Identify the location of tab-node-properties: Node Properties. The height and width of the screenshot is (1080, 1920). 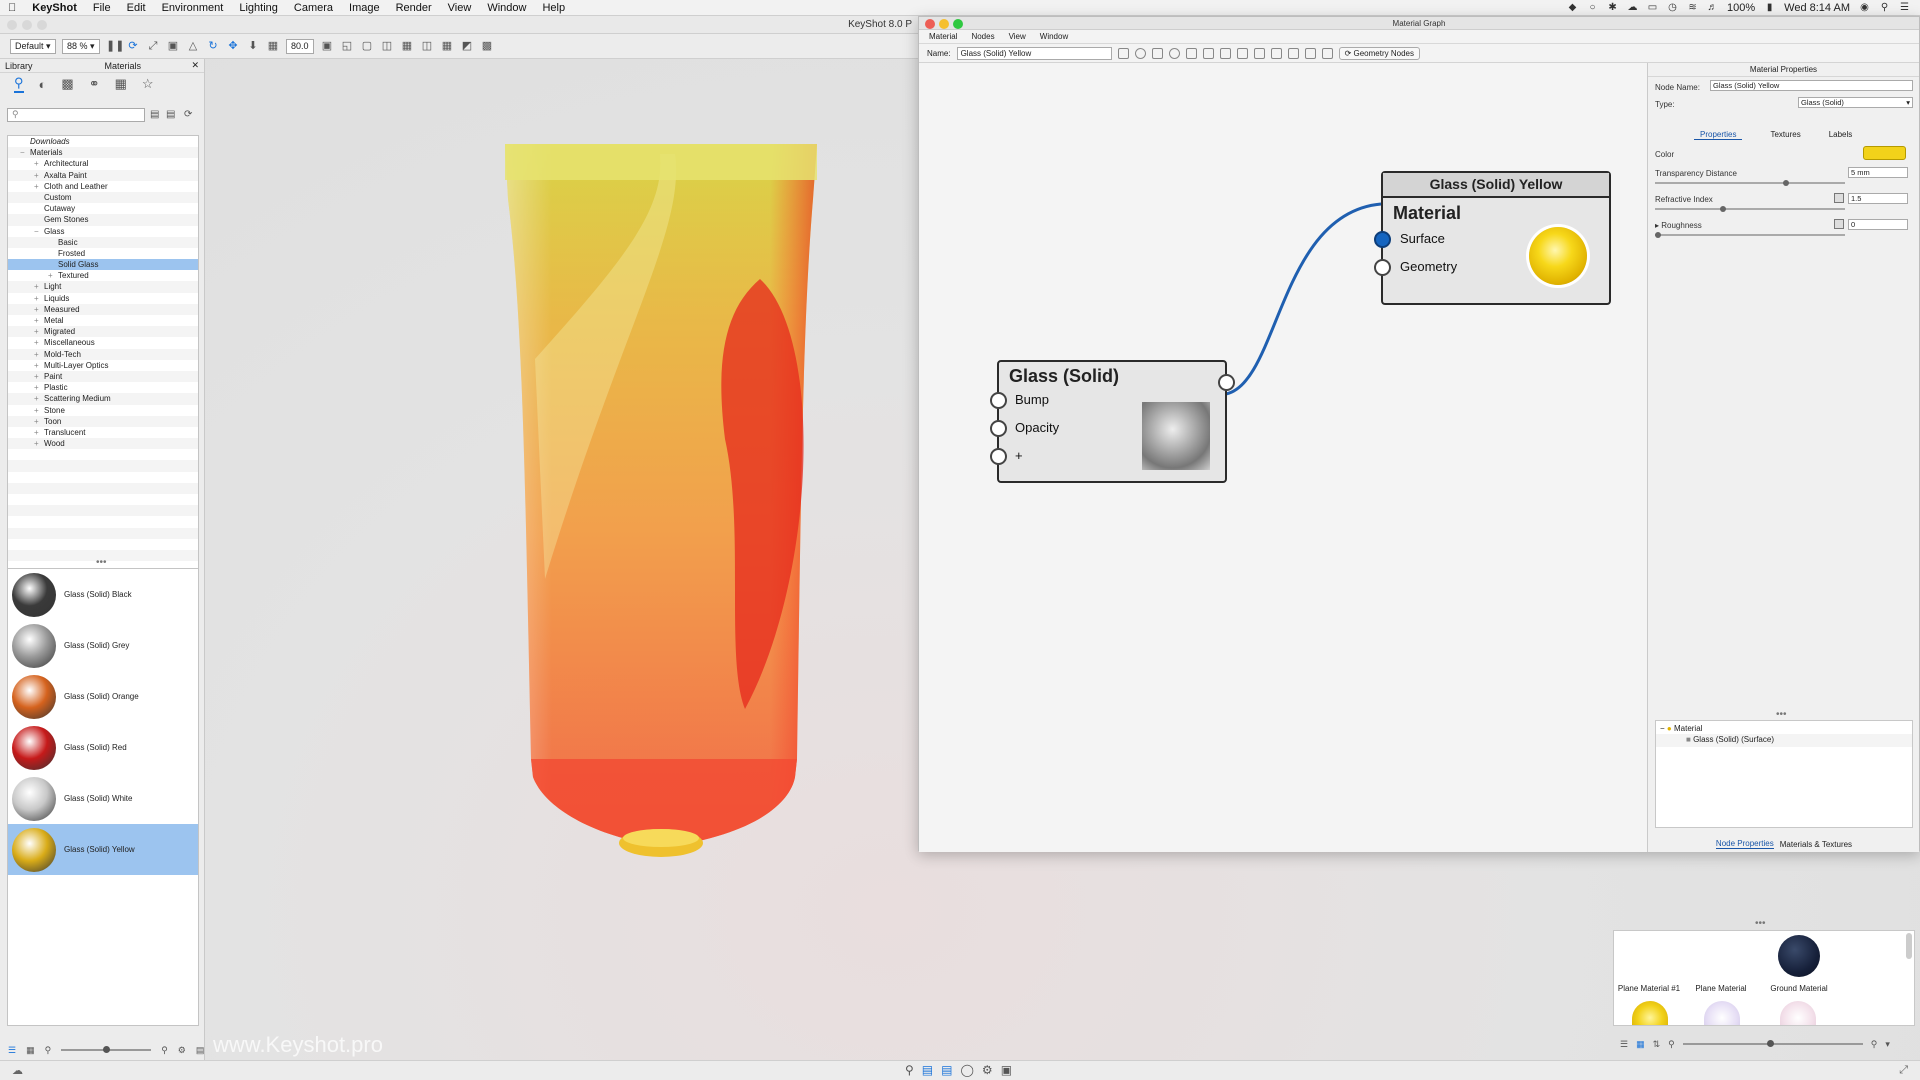
(1744, 844).